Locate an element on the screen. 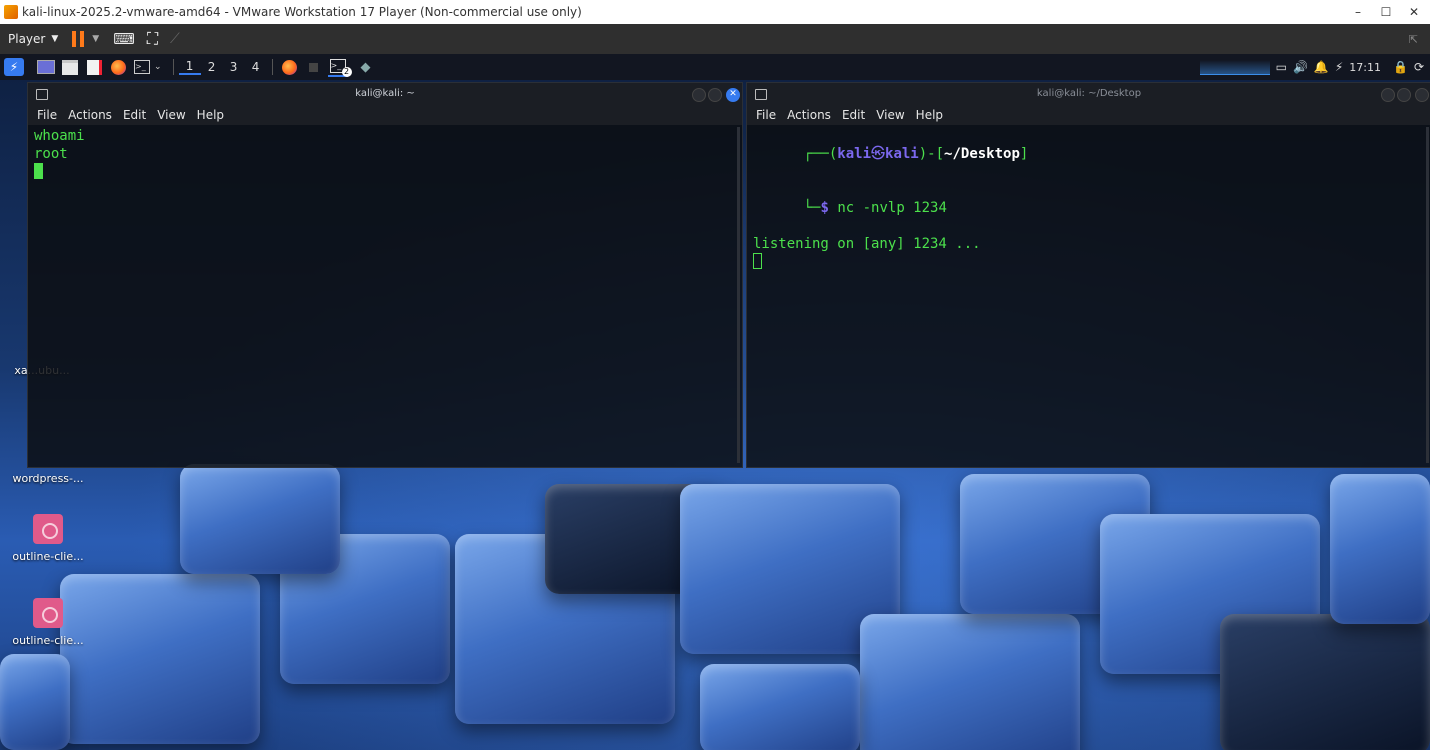  maximize-button: ☐ is located at coordinates (1386, 12).